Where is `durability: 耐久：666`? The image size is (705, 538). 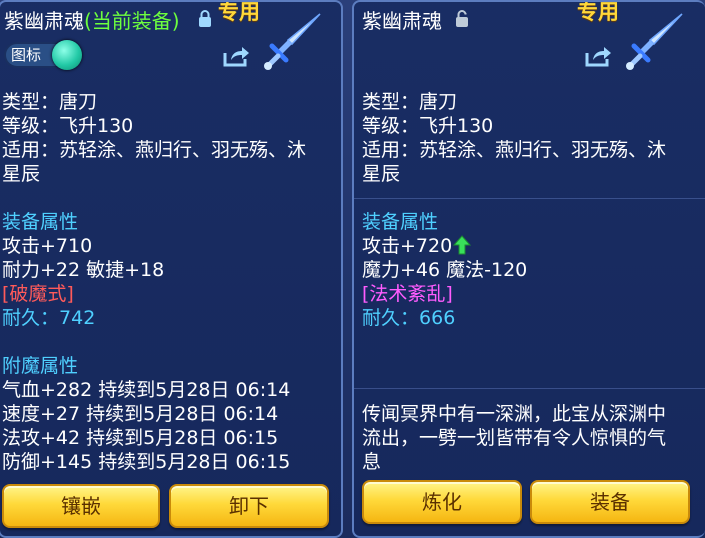 durability: 耐久：666 is located at coordinates (408, 318).